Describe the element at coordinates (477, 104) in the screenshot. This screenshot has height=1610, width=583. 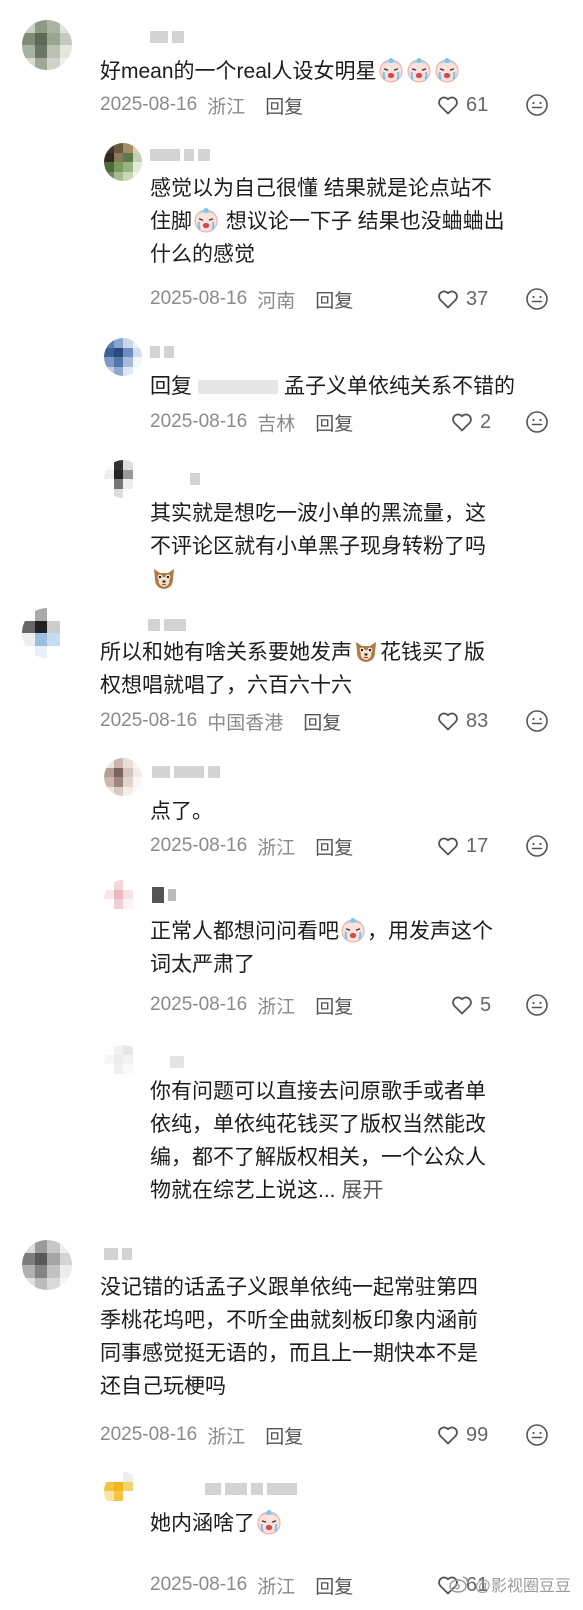
I see `like-count: 61` at that location.